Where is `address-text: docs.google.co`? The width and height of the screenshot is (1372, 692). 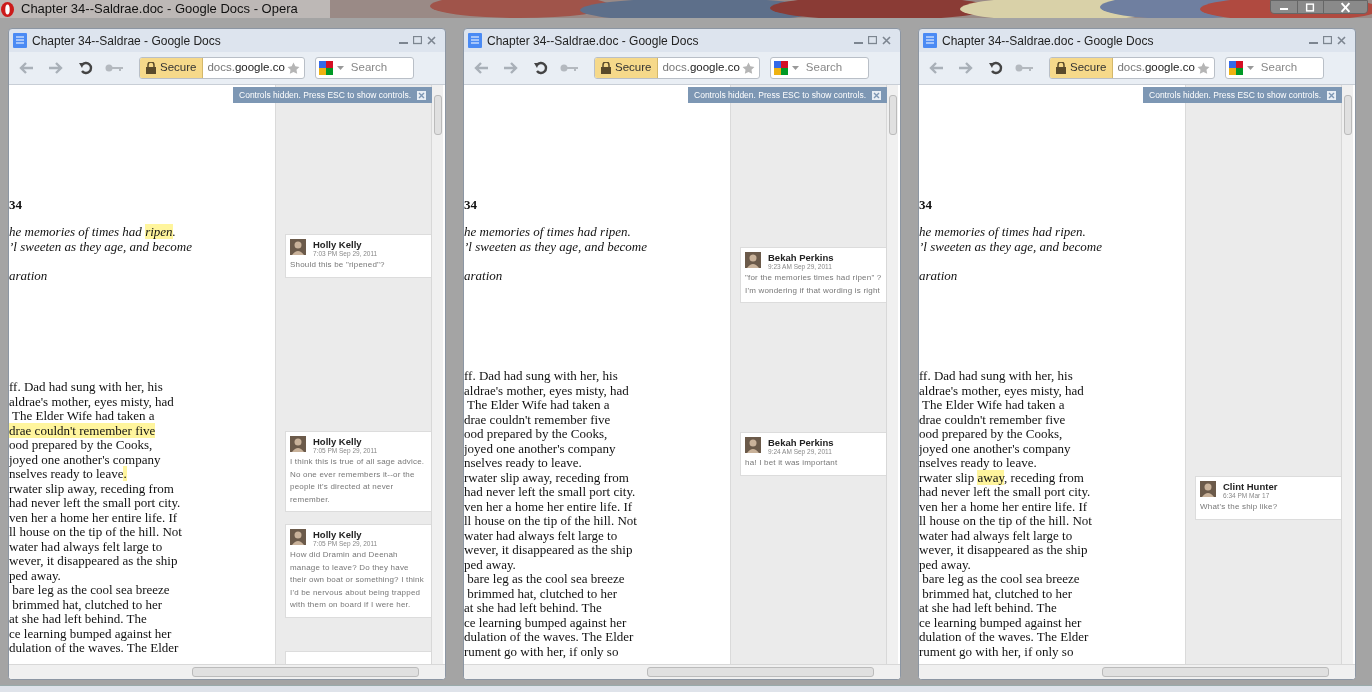 address-text: docs.google.co is located at coordinates (246, 68).